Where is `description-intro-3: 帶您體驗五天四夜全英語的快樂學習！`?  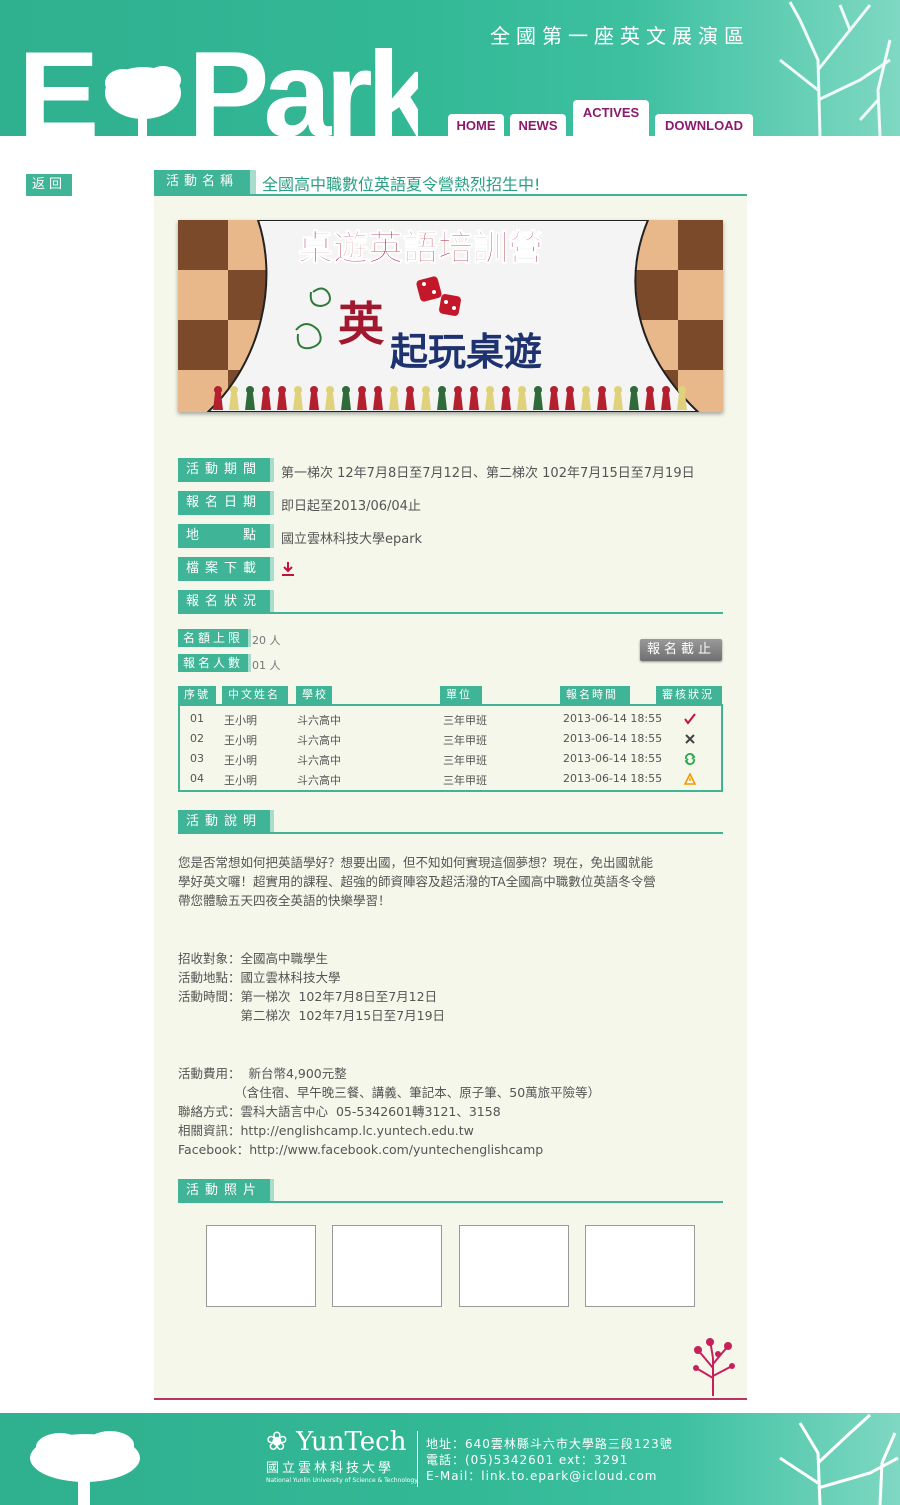
description-intro-3: 帶您體驗五天四夜全英語的快樂學習！ is located at coordinates (284, 900).